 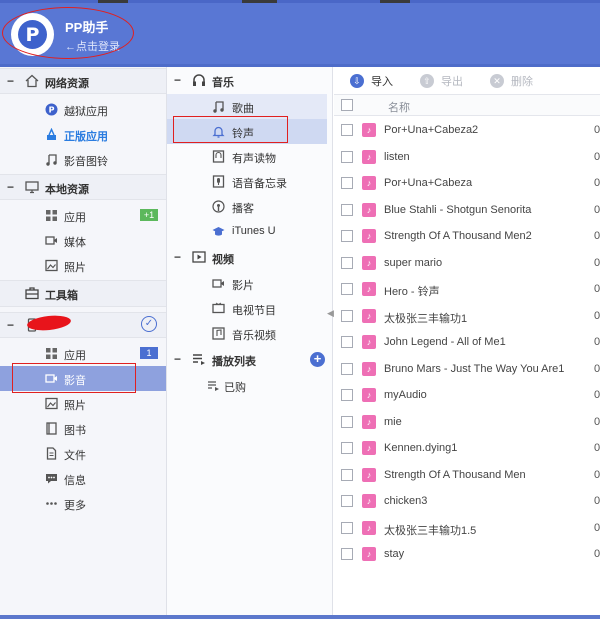 I want to click on sidebar-item-device-books: 图书, so click(x=83, y=428).